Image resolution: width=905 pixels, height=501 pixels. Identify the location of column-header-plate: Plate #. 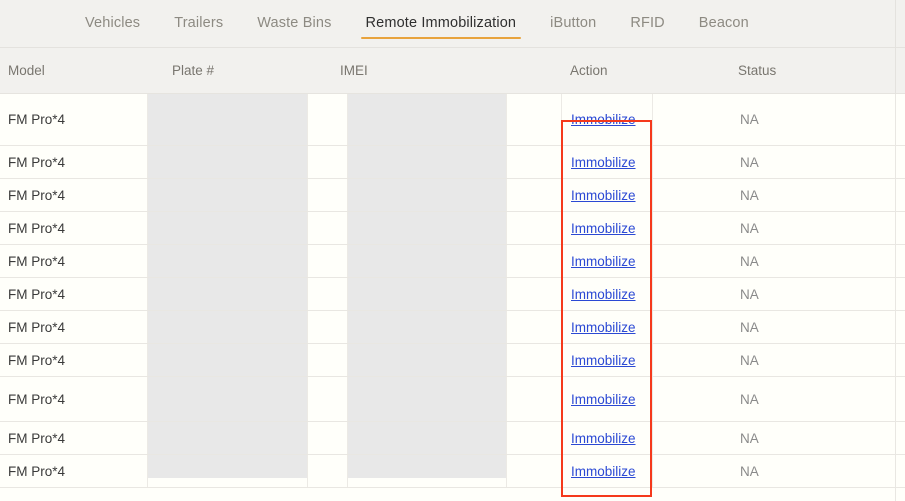
(193, 70).